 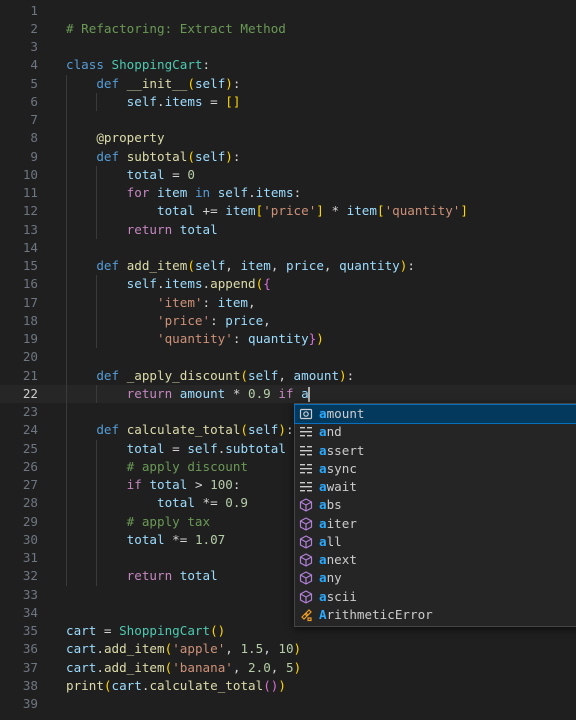 What do you see at coordinates (288, 65) in the screenshot?
I see `code-line: 4 class ShoppingCart:` at bounding box center [288, 65].